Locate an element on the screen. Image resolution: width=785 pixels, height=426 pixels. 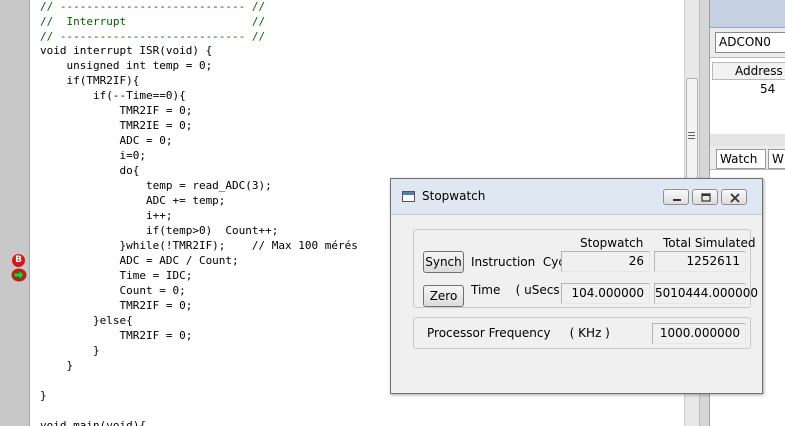
code-line: ADC = 0; is located at coordinates (106, 140).